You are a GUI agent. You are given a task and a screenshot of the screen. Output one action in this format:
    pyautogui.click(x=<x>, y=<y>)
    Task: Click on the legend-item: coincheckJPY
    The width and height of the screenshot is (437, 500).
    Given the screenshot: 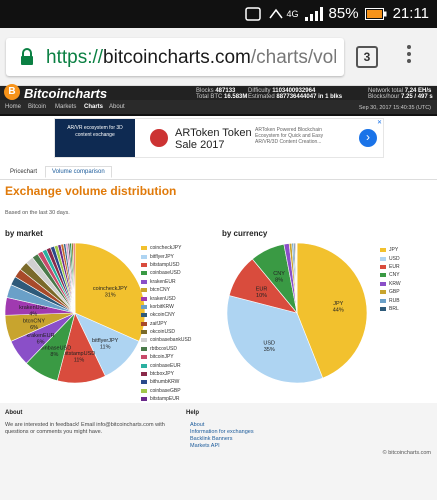 What is the action you would take?
    pyautogui.click(x=166, y=248)
    